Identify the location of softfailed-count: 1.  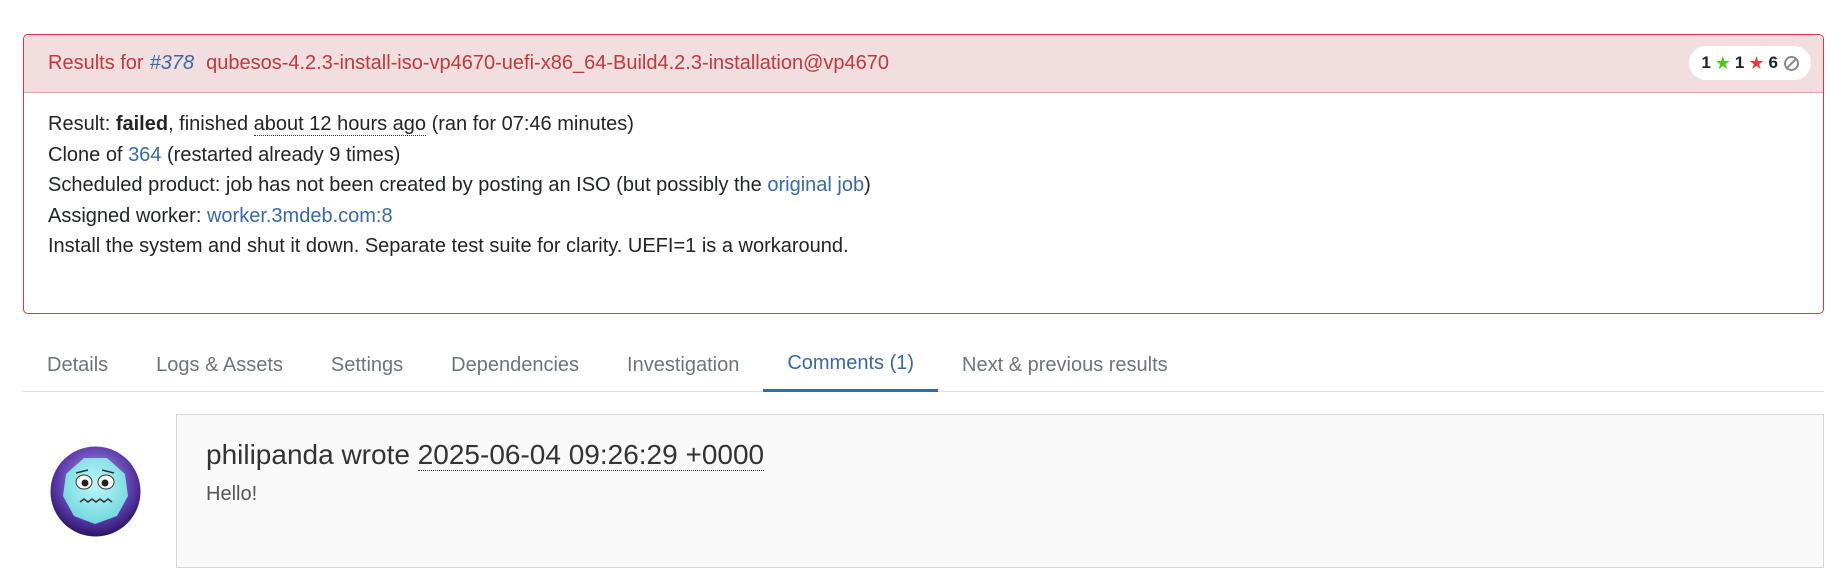
(1739, 62).